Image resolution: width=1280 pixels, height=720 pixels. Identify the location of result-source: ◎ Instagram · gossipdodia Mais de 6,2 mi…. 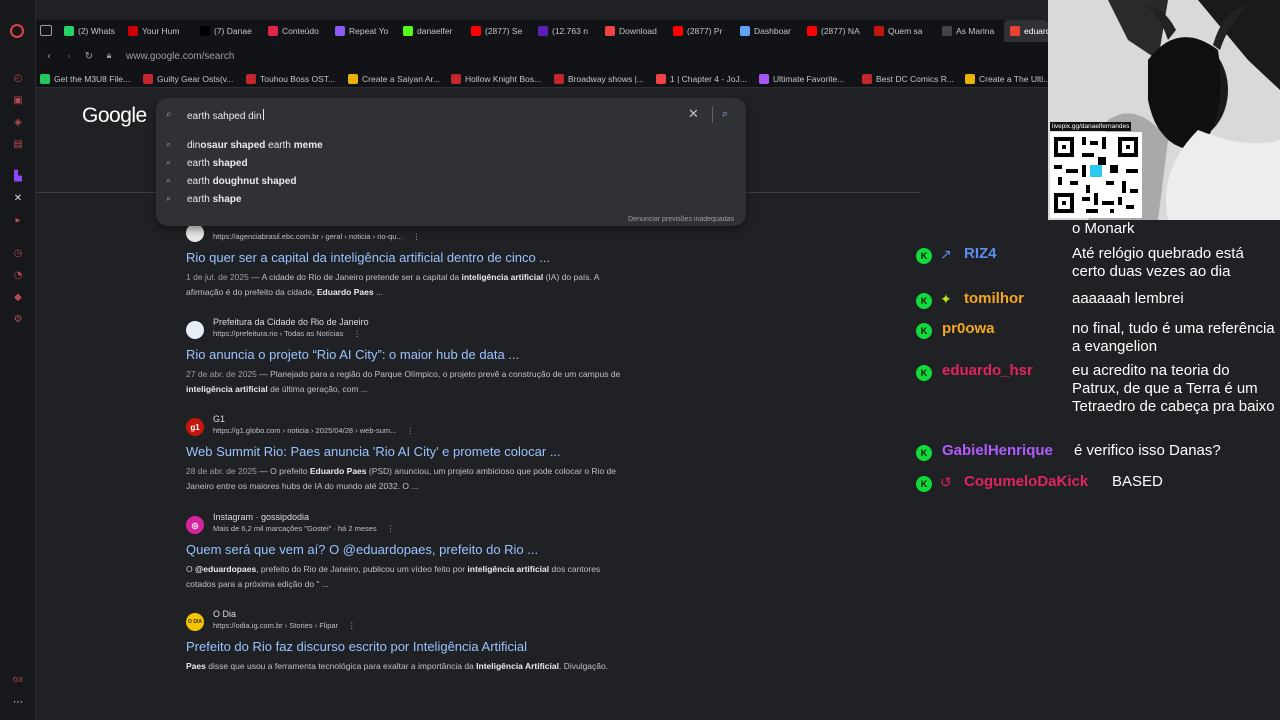
(406, 525).